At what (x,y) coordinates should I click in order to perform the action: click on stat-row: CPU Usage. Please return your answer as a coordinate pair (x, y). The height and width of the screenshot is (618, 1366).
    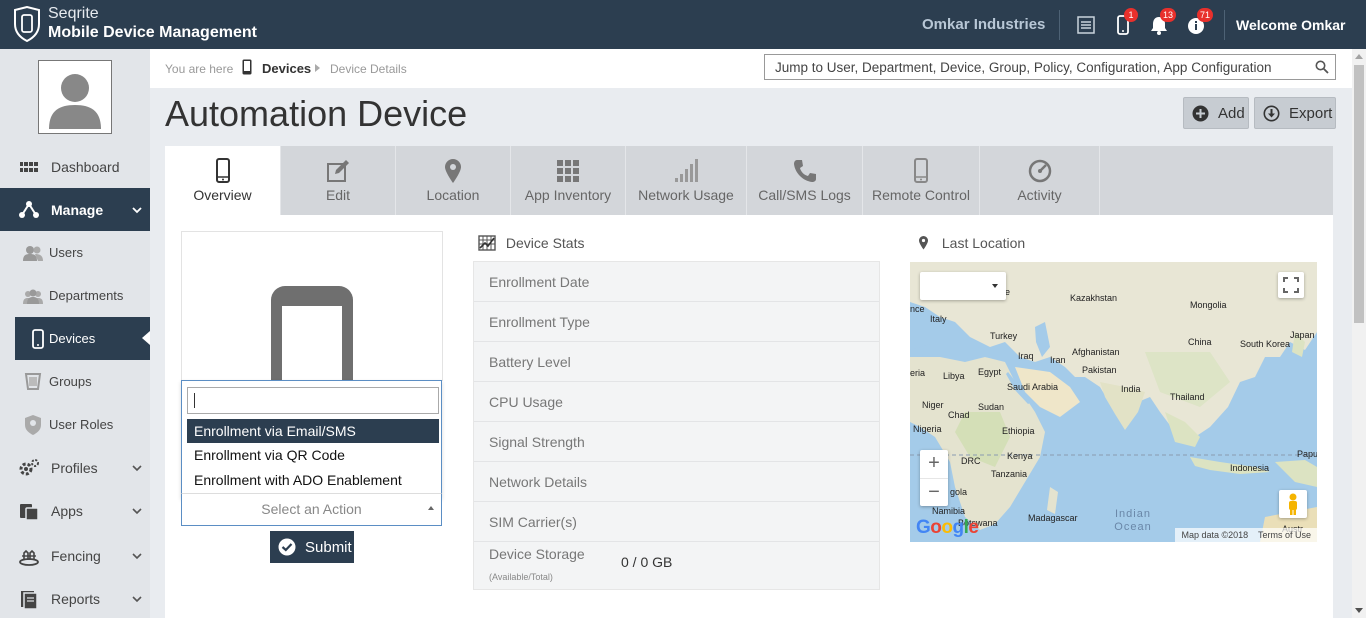
    Looking at the image, I should click on (676, 402).